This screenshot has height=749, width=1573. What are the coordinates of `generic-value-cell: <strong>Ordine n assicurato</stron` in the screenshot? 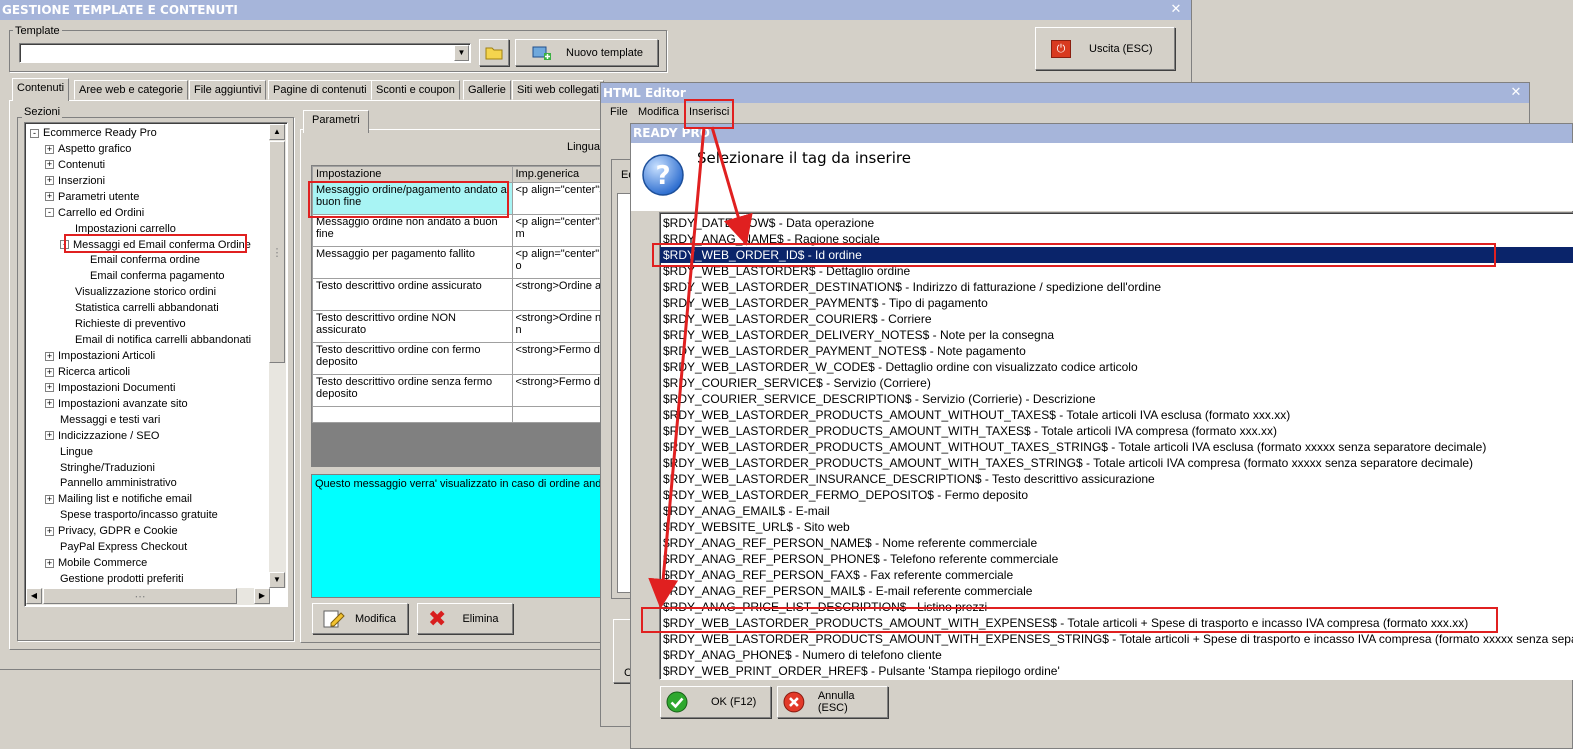 It's located at (560, 326).